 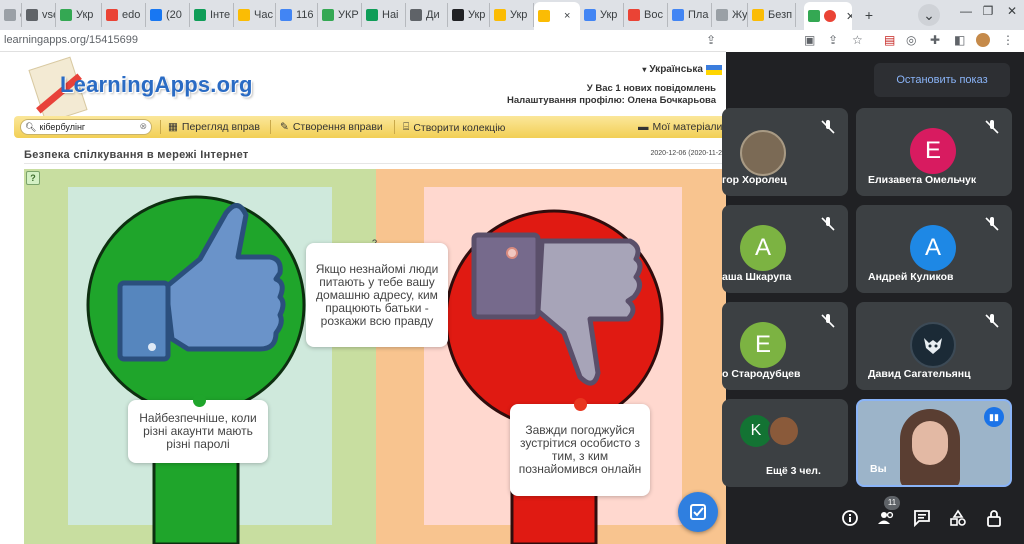 What do you see at coordinates (680, 127) in the screenshot?
I see `nav-my-materials: ▬ Мої матеріали` at bounding box center [680, 127].